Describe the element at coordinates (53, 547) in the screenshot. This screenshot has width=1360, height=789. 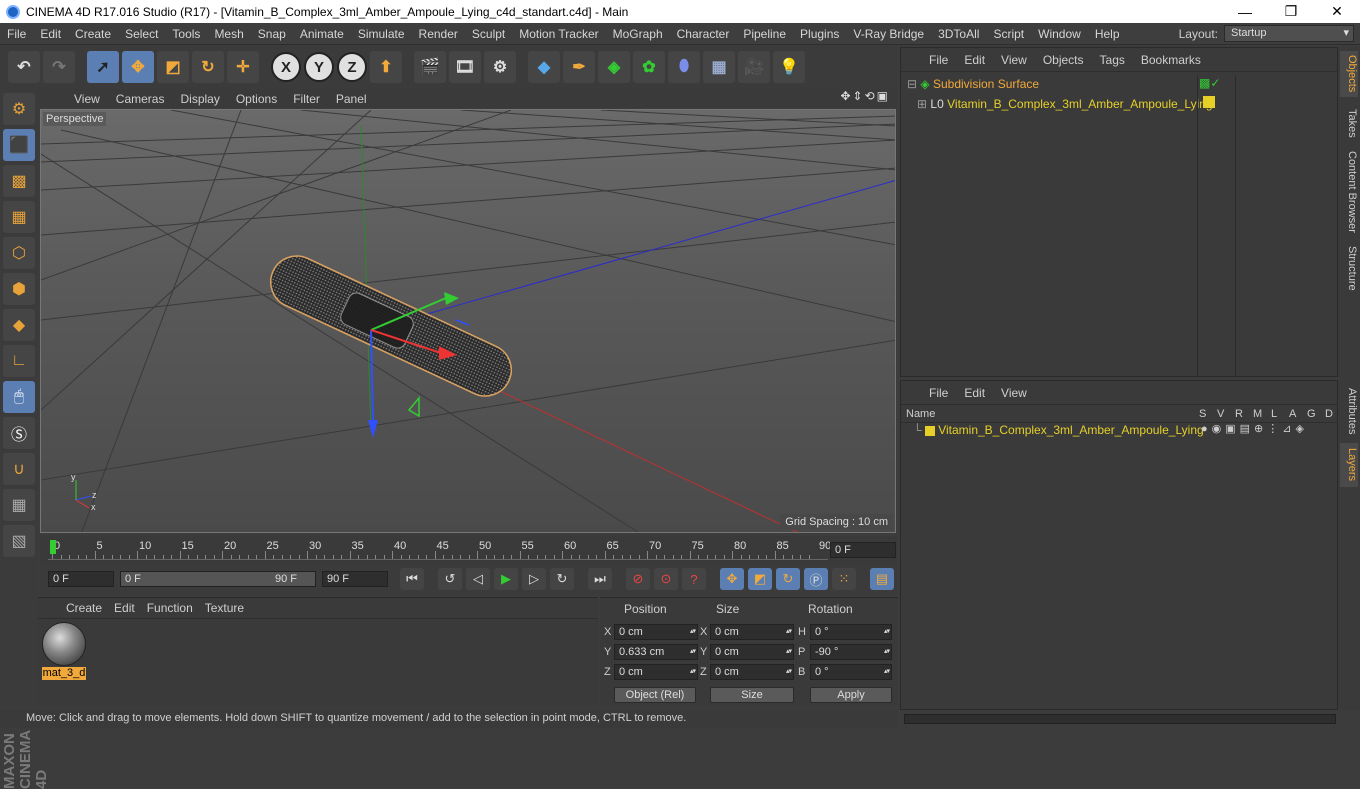
I see `playhead` at that location.